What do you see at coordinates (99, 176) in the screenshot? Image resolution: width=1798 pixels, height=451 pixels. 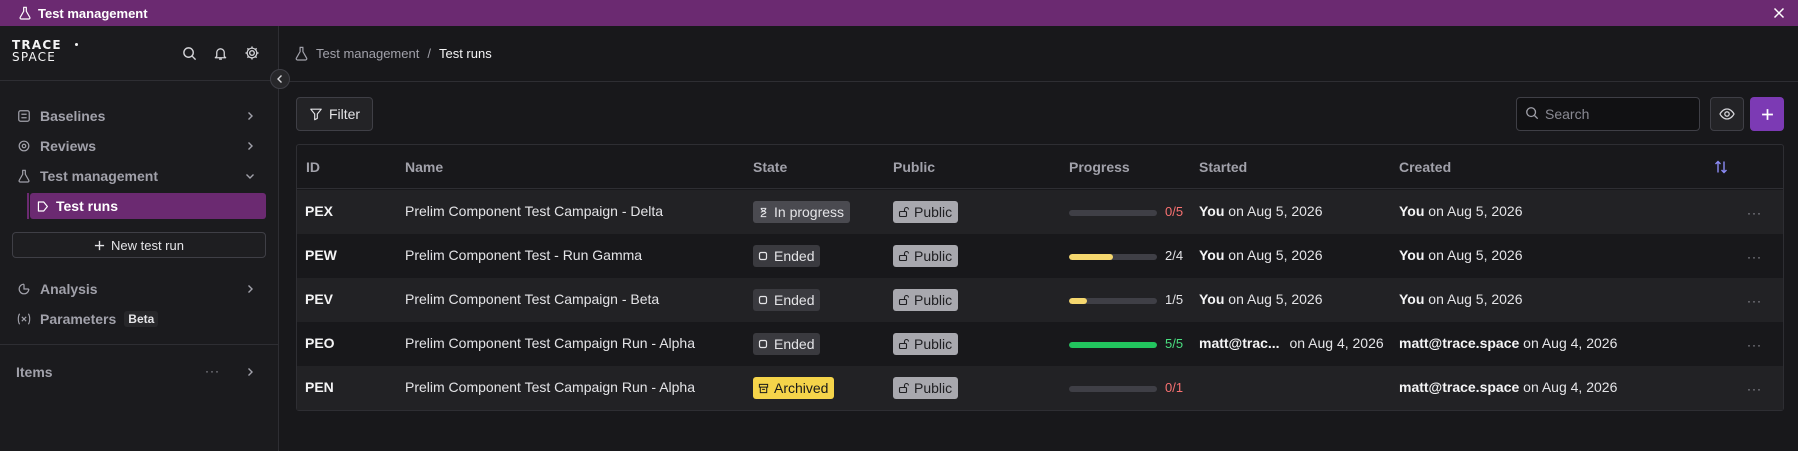 I see `sidebar-item-label: Test management` at bounding box center [99, 176].